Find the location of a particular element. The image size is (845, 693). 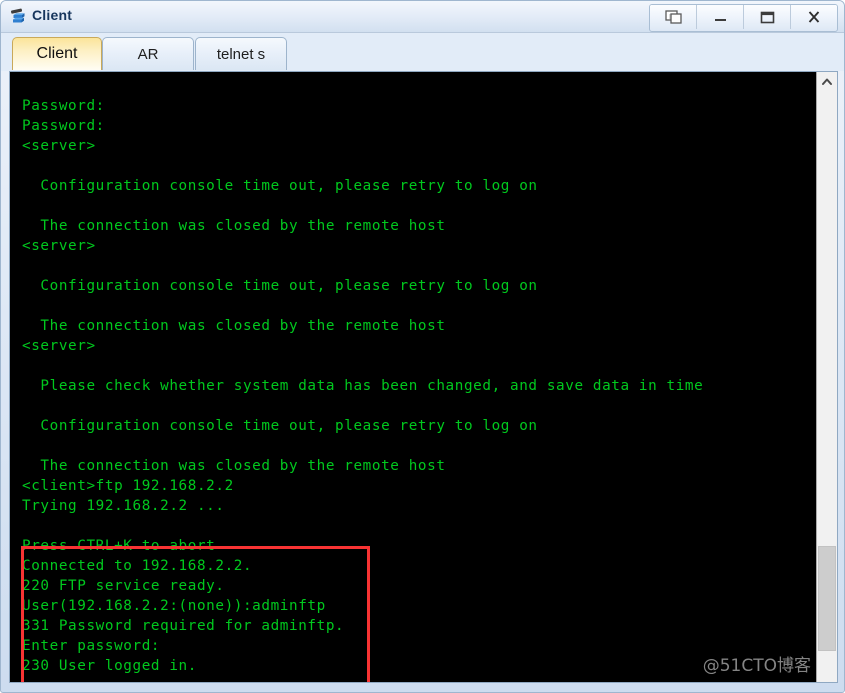

terminal-line: <client>ftp 192.168.2.2 is located at coordinates (128, 486).